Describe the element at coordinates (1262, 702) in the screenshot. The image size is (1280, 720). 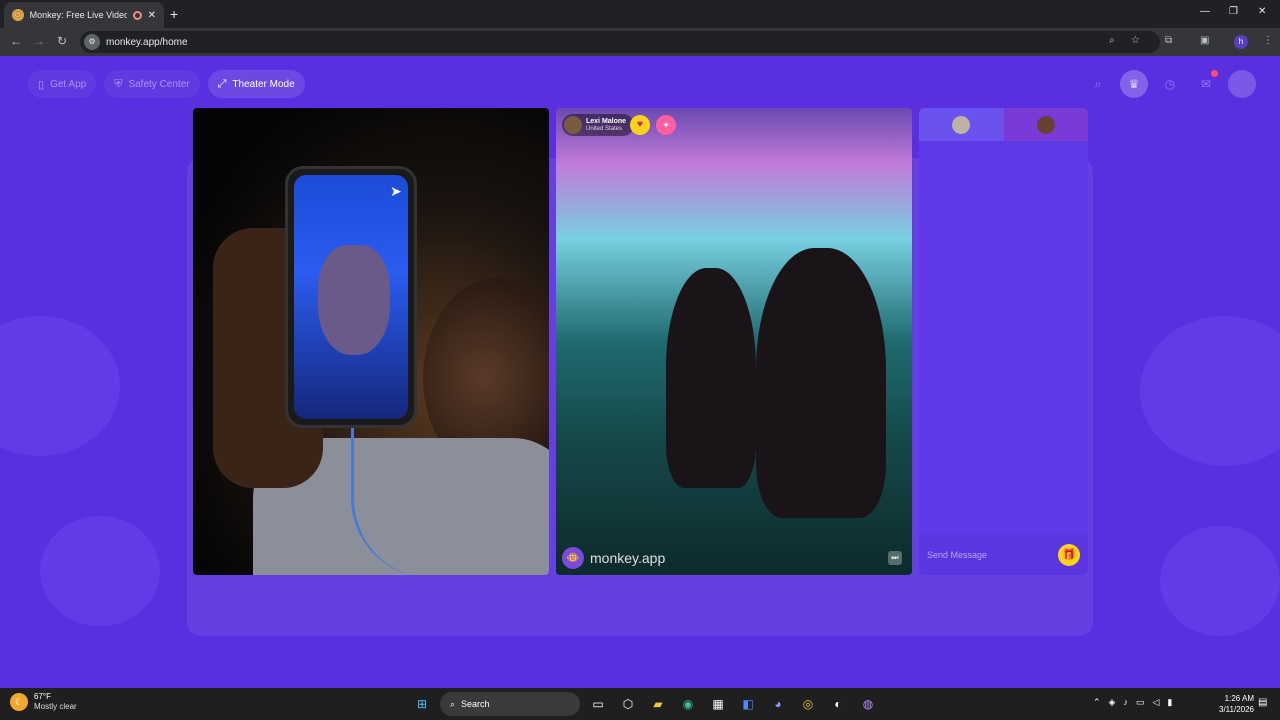
I see `notifications-icon: ▤` at that location.